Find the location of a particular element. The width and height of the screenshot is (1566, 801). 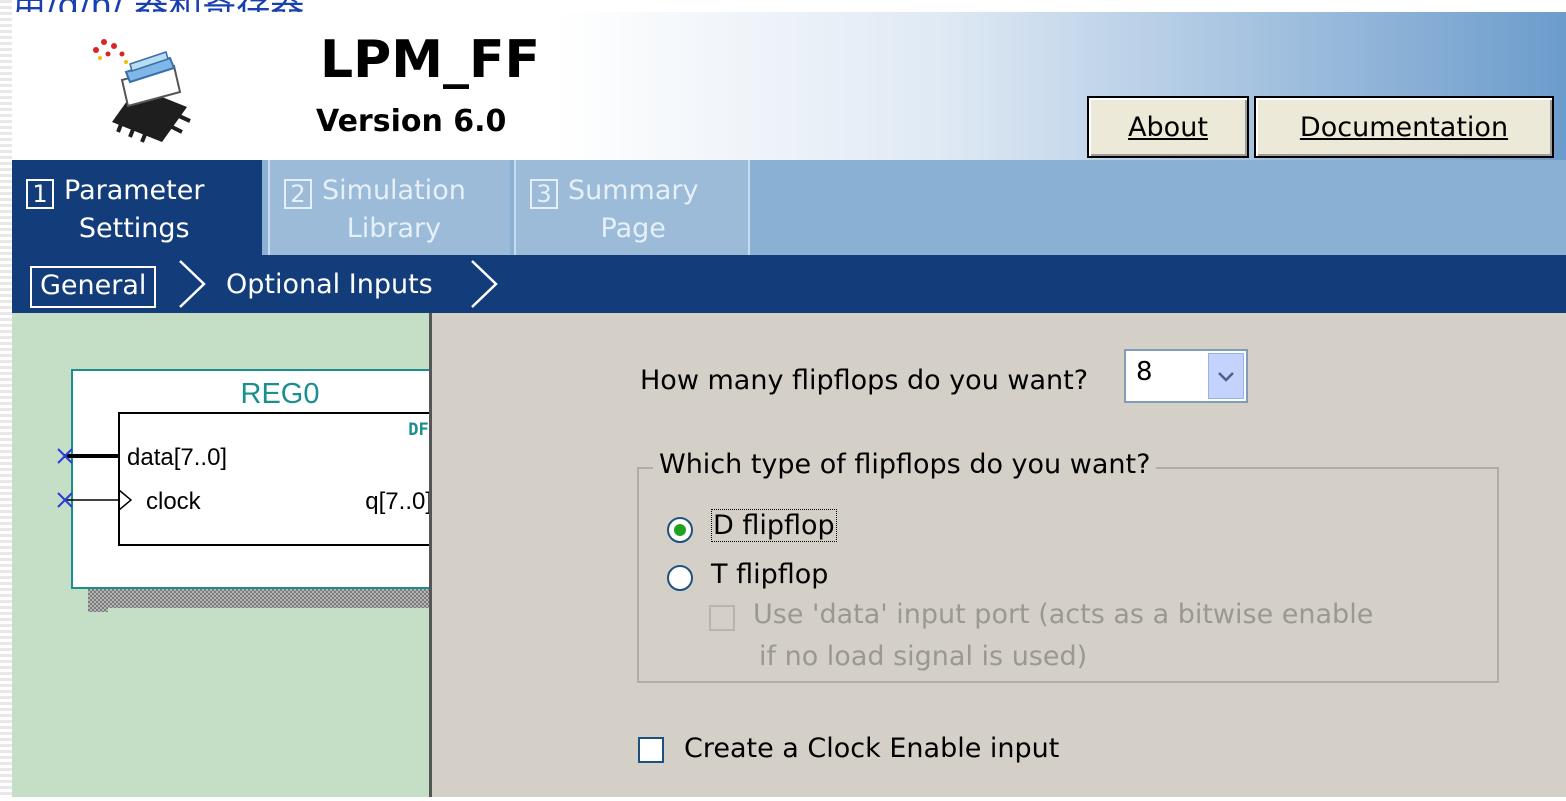

tab-label: Simulation Library is located at coordinates (394, 210).